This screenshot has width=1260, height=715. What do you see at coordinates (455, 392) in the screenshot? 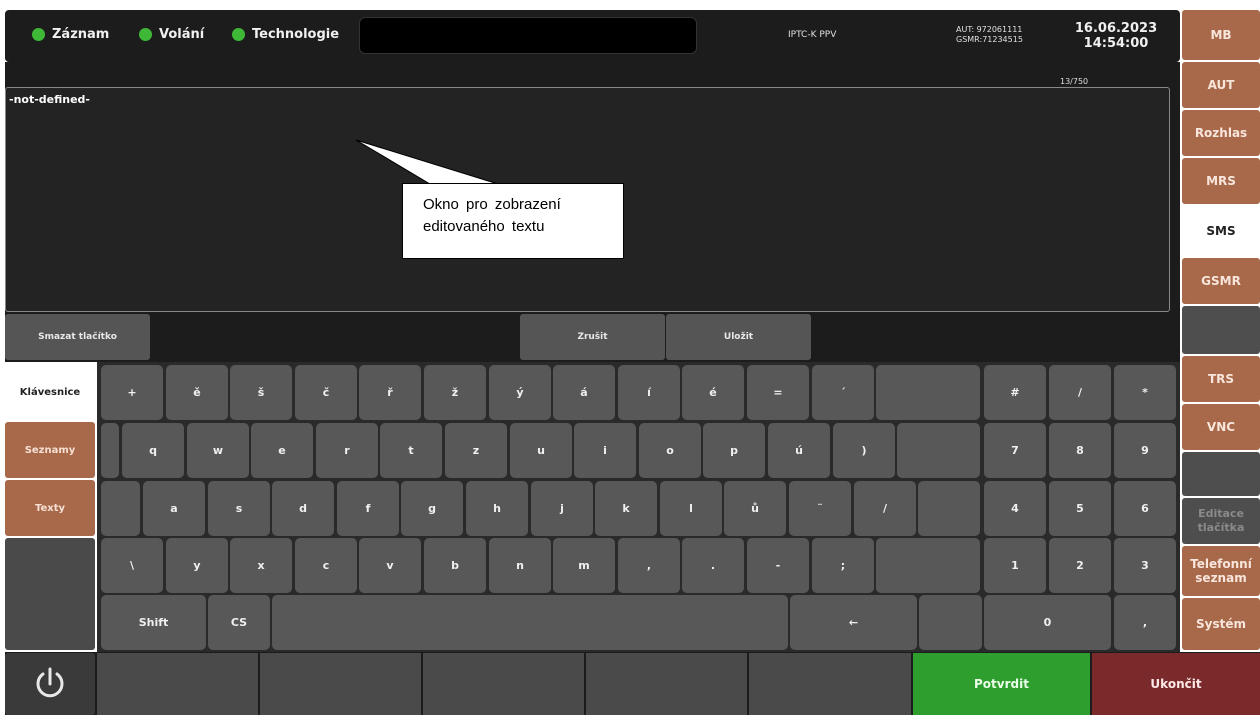
I see `key: ž` at bounding box center [455, 392].